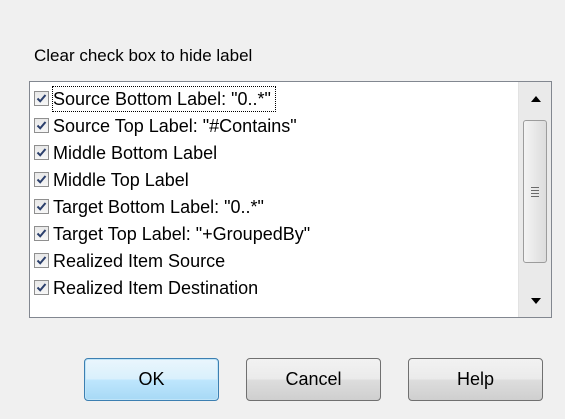  What do you see at coordinates (164, 98) in the screenshot?
I see `list-item-label: Source Bottom Label: "0..*"` at bounding box center [164, 98].